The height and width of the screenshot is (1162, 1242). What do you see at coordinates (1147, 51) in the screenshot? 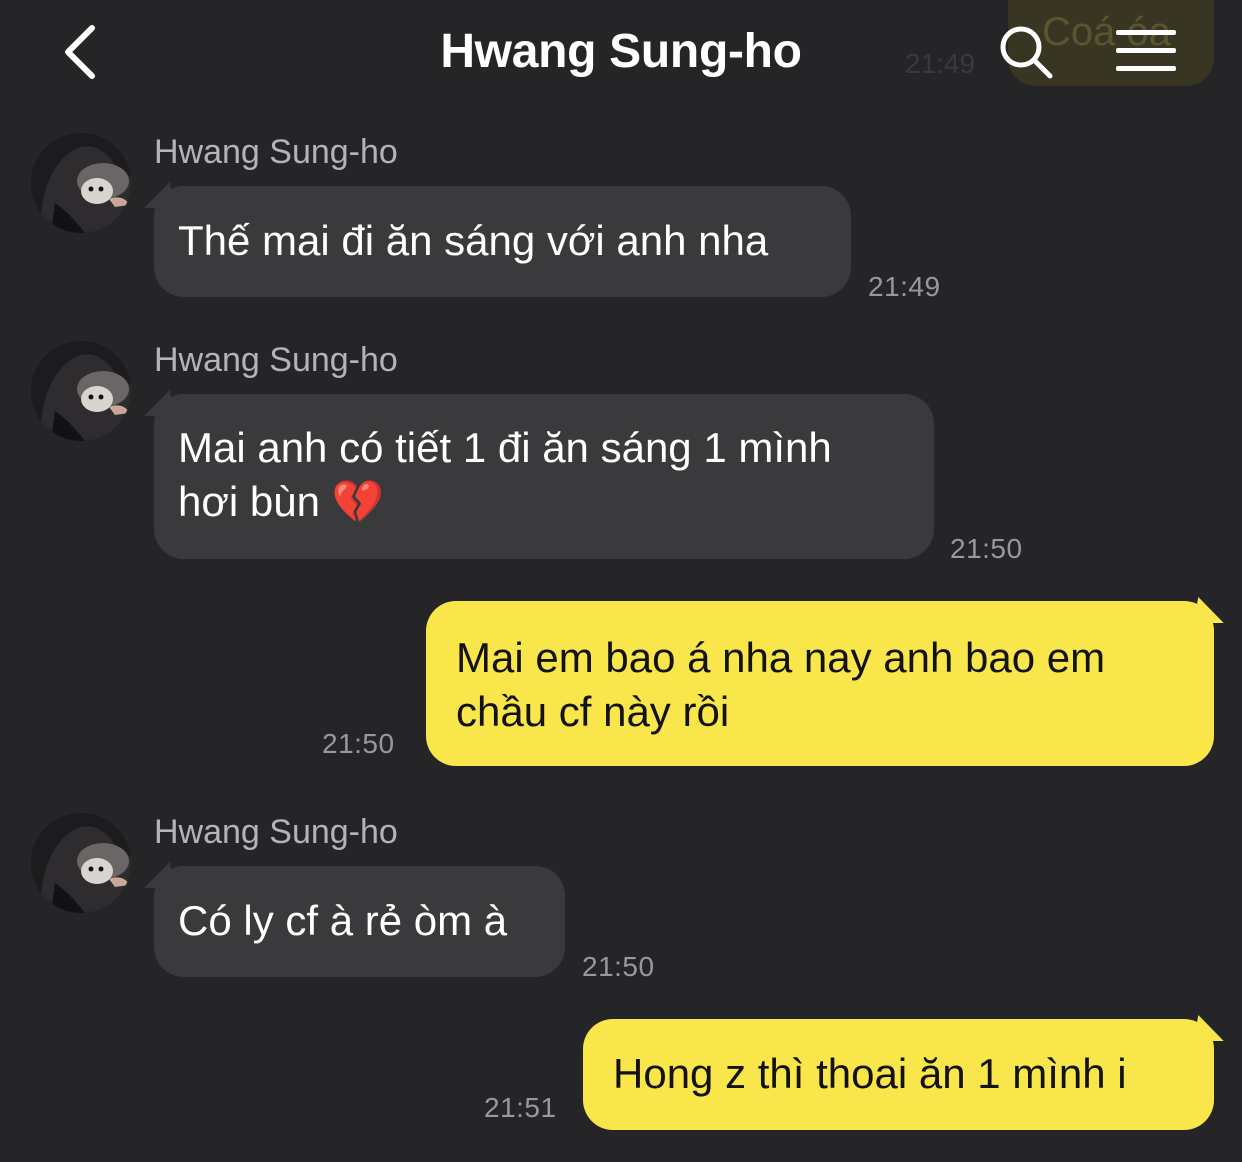
I see `menu-icon` at bounding box center [1147, 51].